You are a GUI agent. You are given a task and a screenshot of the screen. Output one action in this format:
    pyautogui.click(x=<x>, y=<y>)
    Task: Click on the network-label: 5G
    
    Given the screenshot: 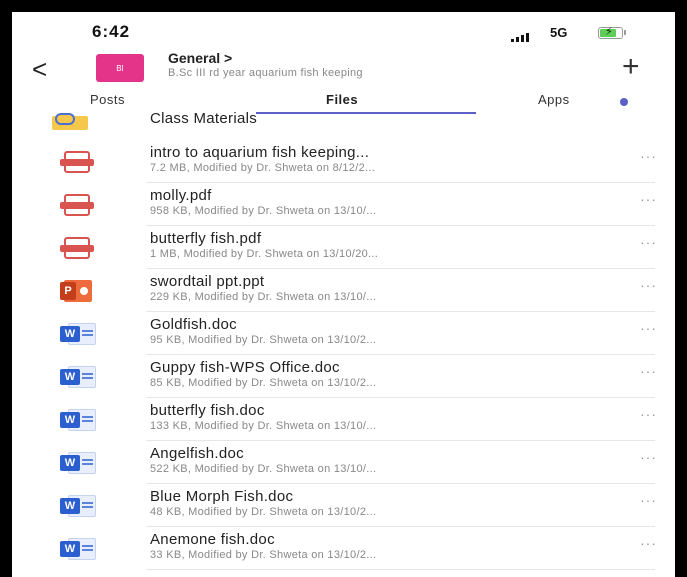 What is the action you would take?
    pyautogui.click(x=559, y=32)
    